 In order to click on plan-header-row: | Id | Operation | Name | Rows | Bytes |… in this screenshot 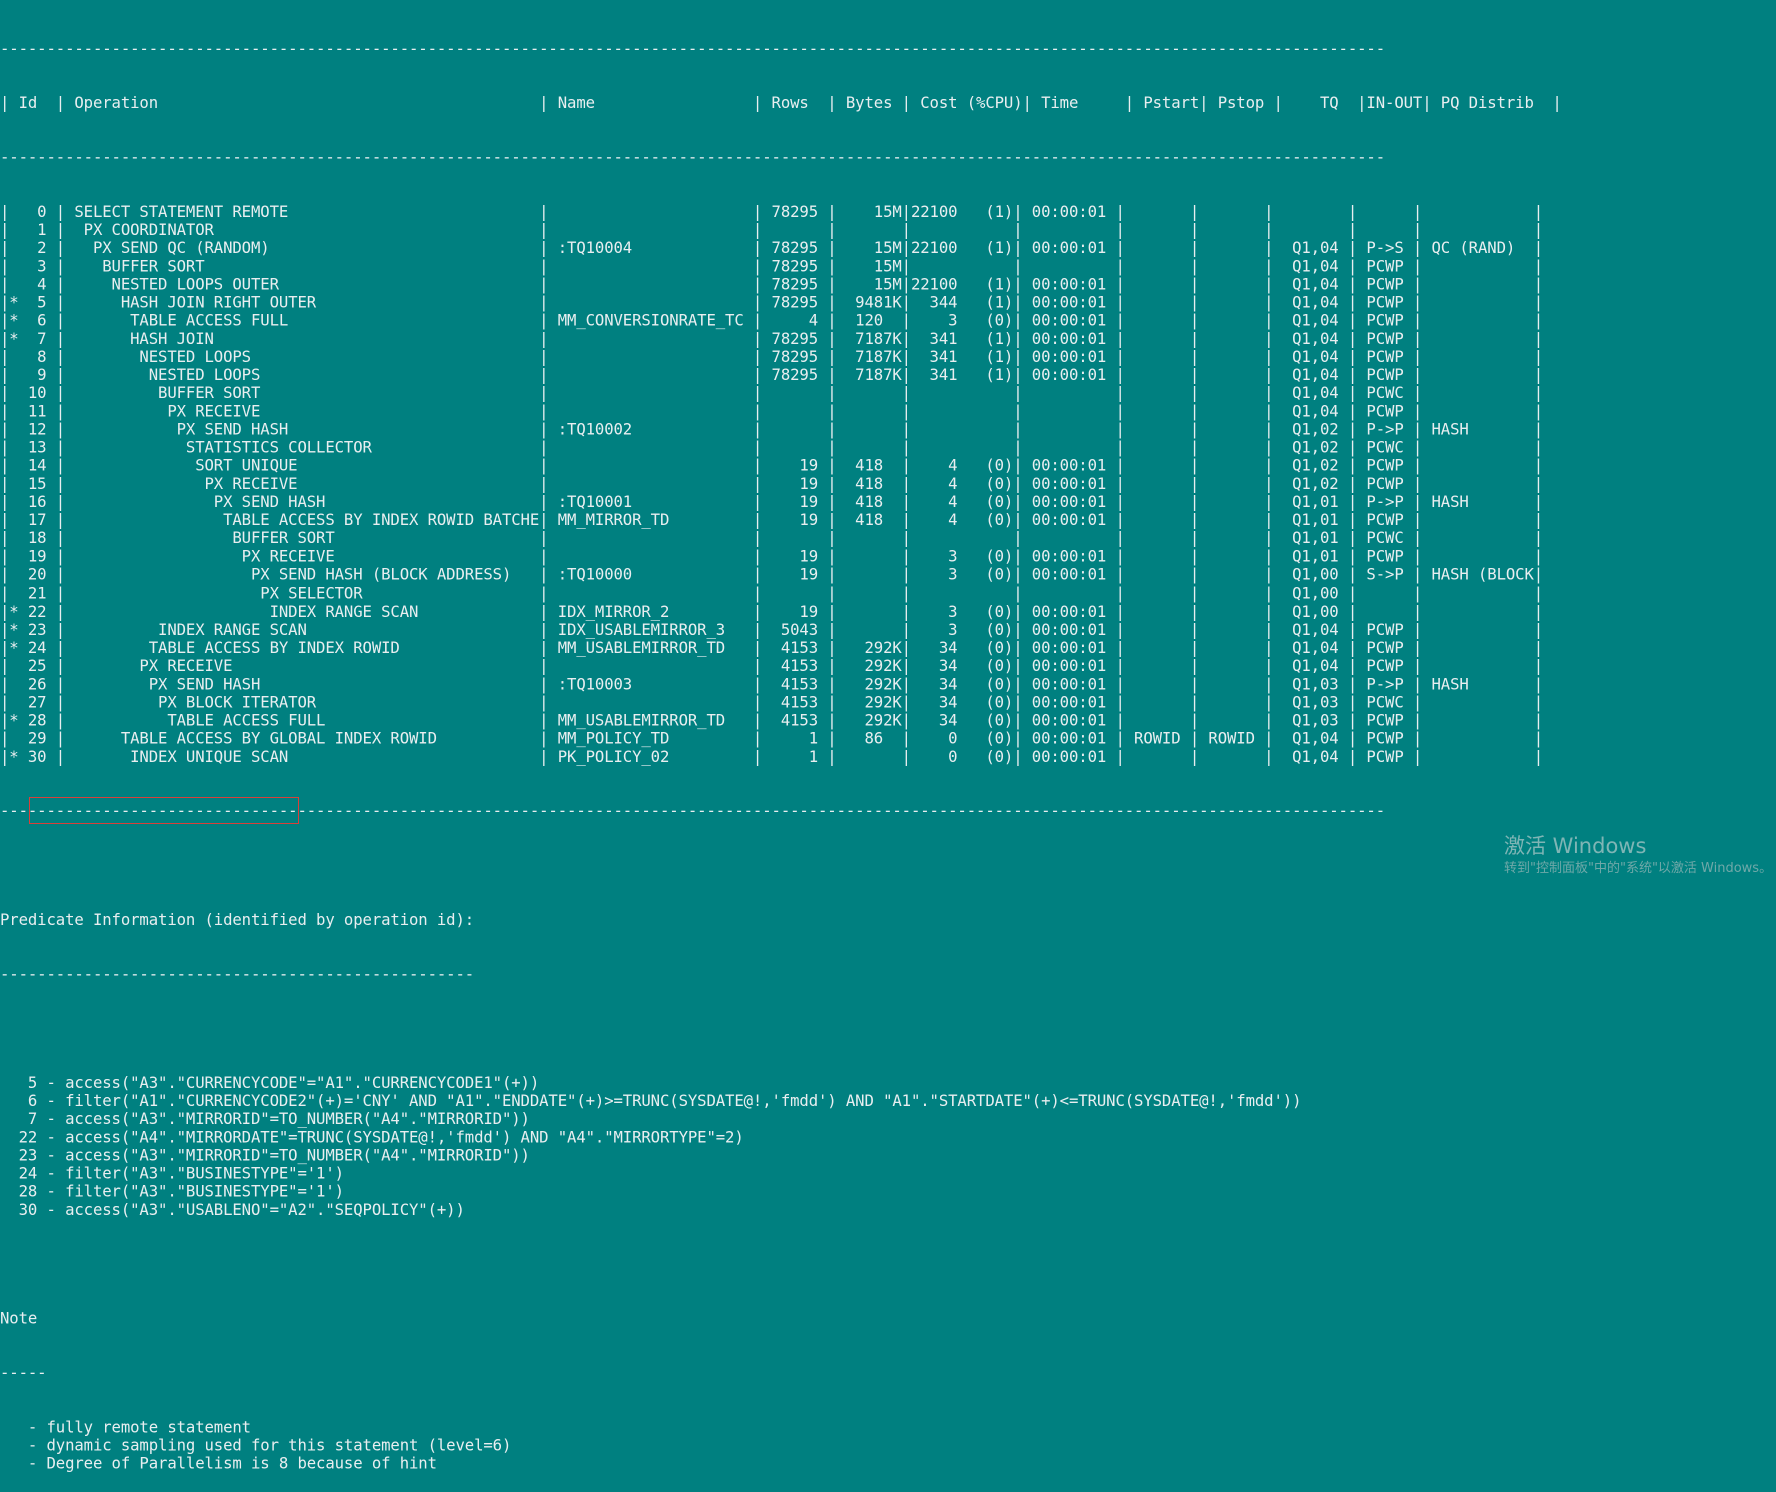, I will do `click(781, 103)`.